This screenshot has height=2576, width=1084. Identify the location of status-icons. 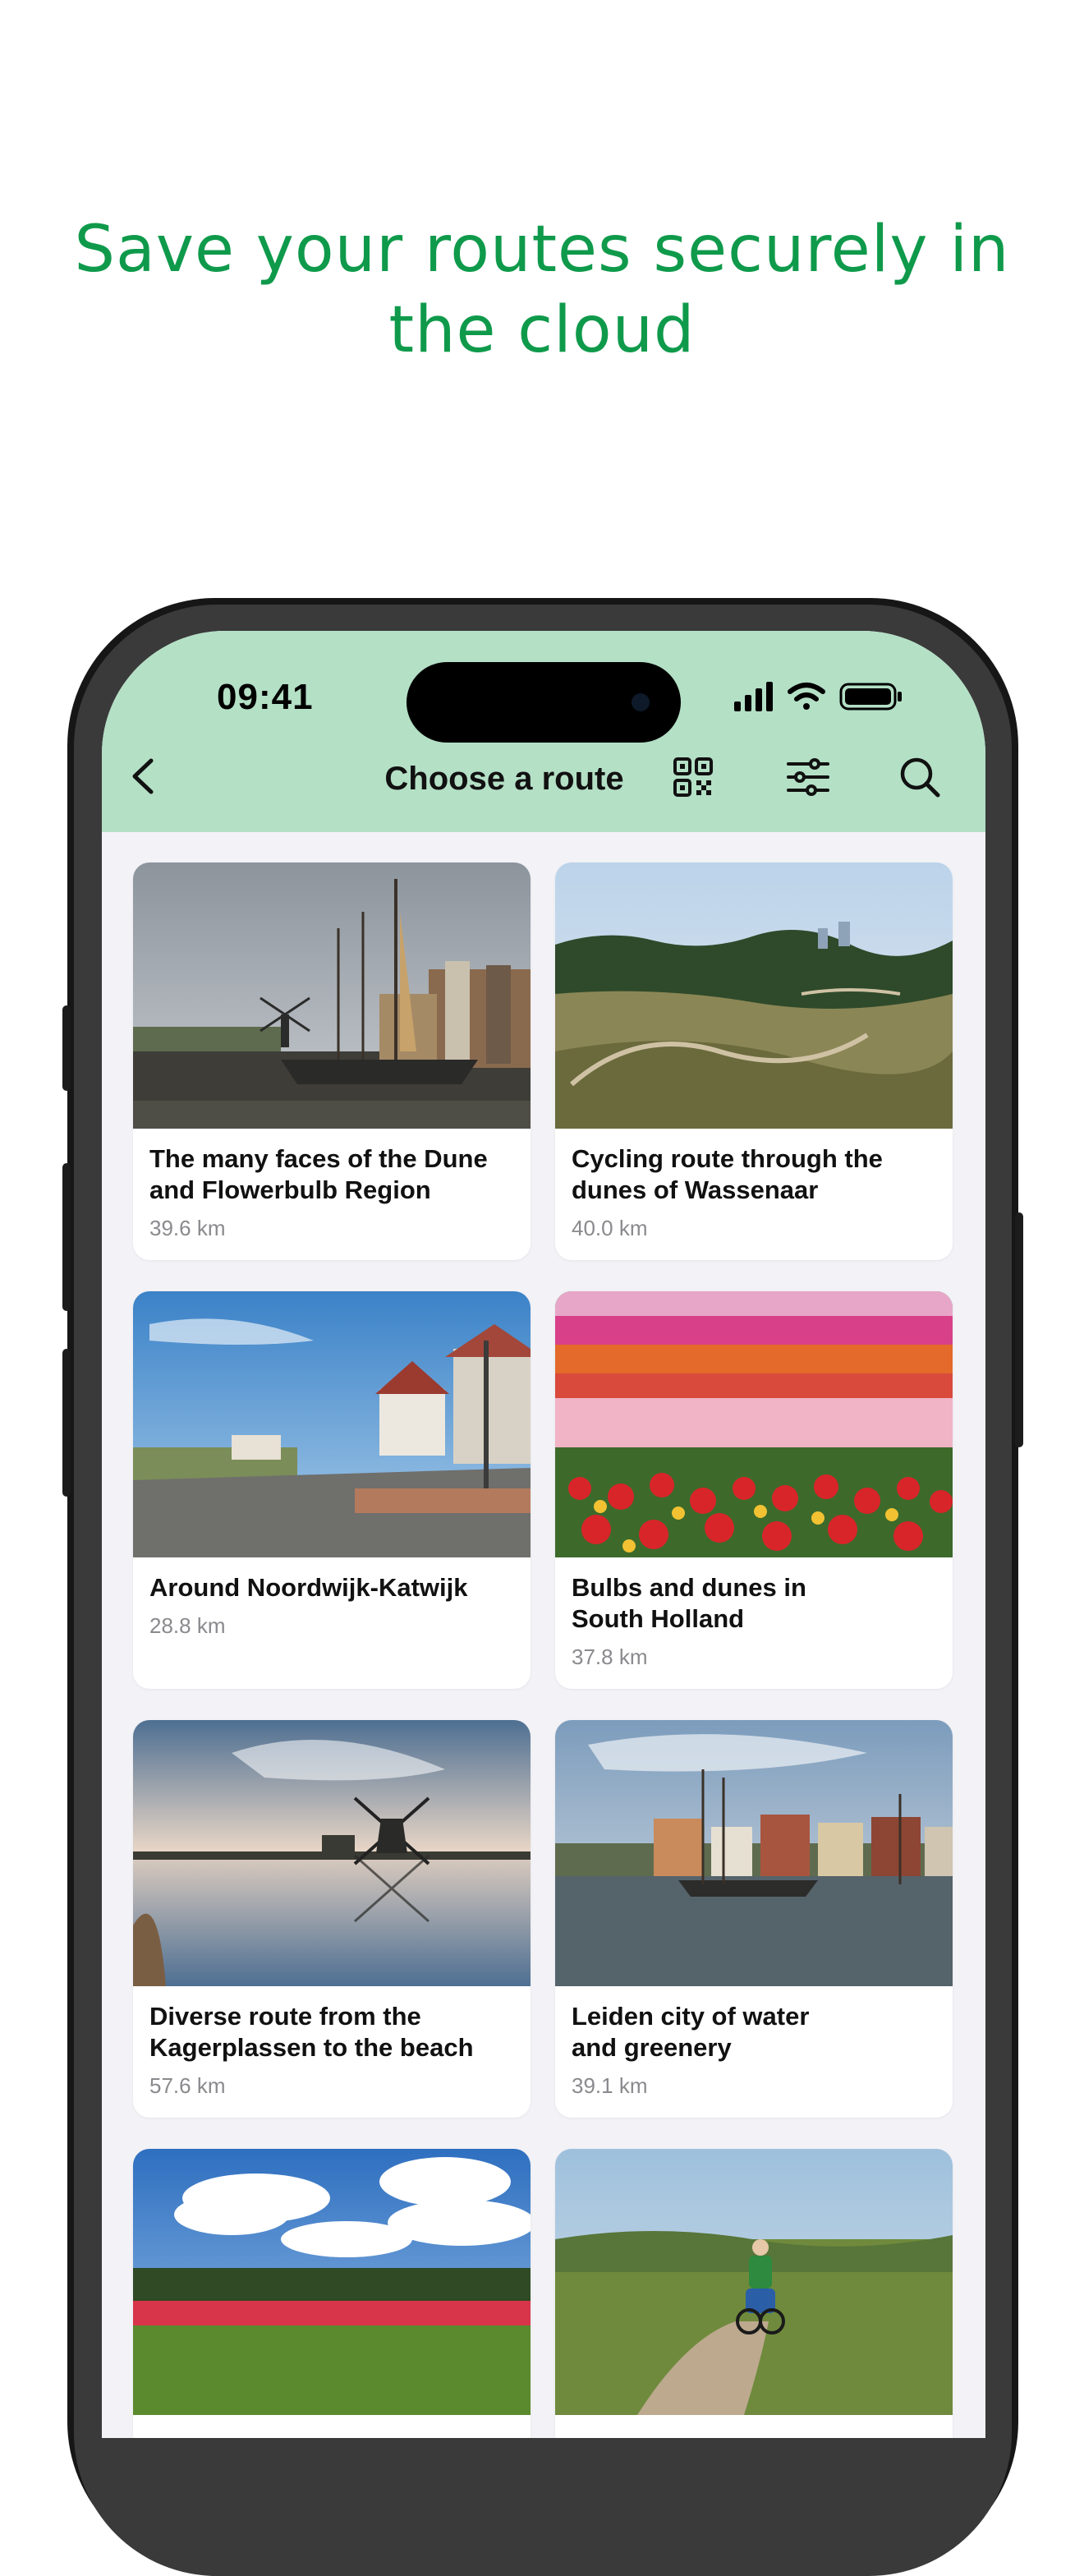
(818, 696).